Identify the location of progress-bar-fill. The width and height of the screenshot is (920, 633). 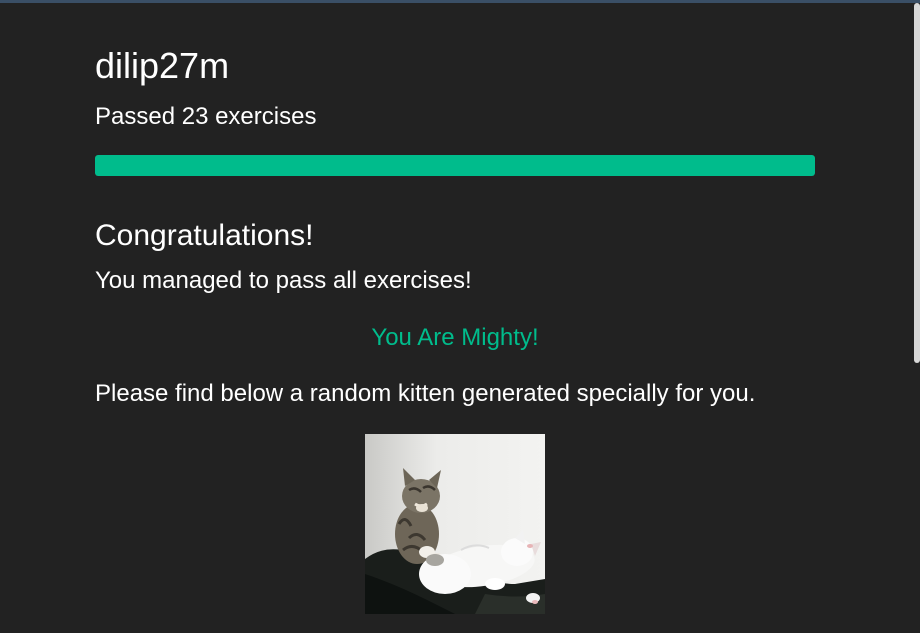
(455, 165).